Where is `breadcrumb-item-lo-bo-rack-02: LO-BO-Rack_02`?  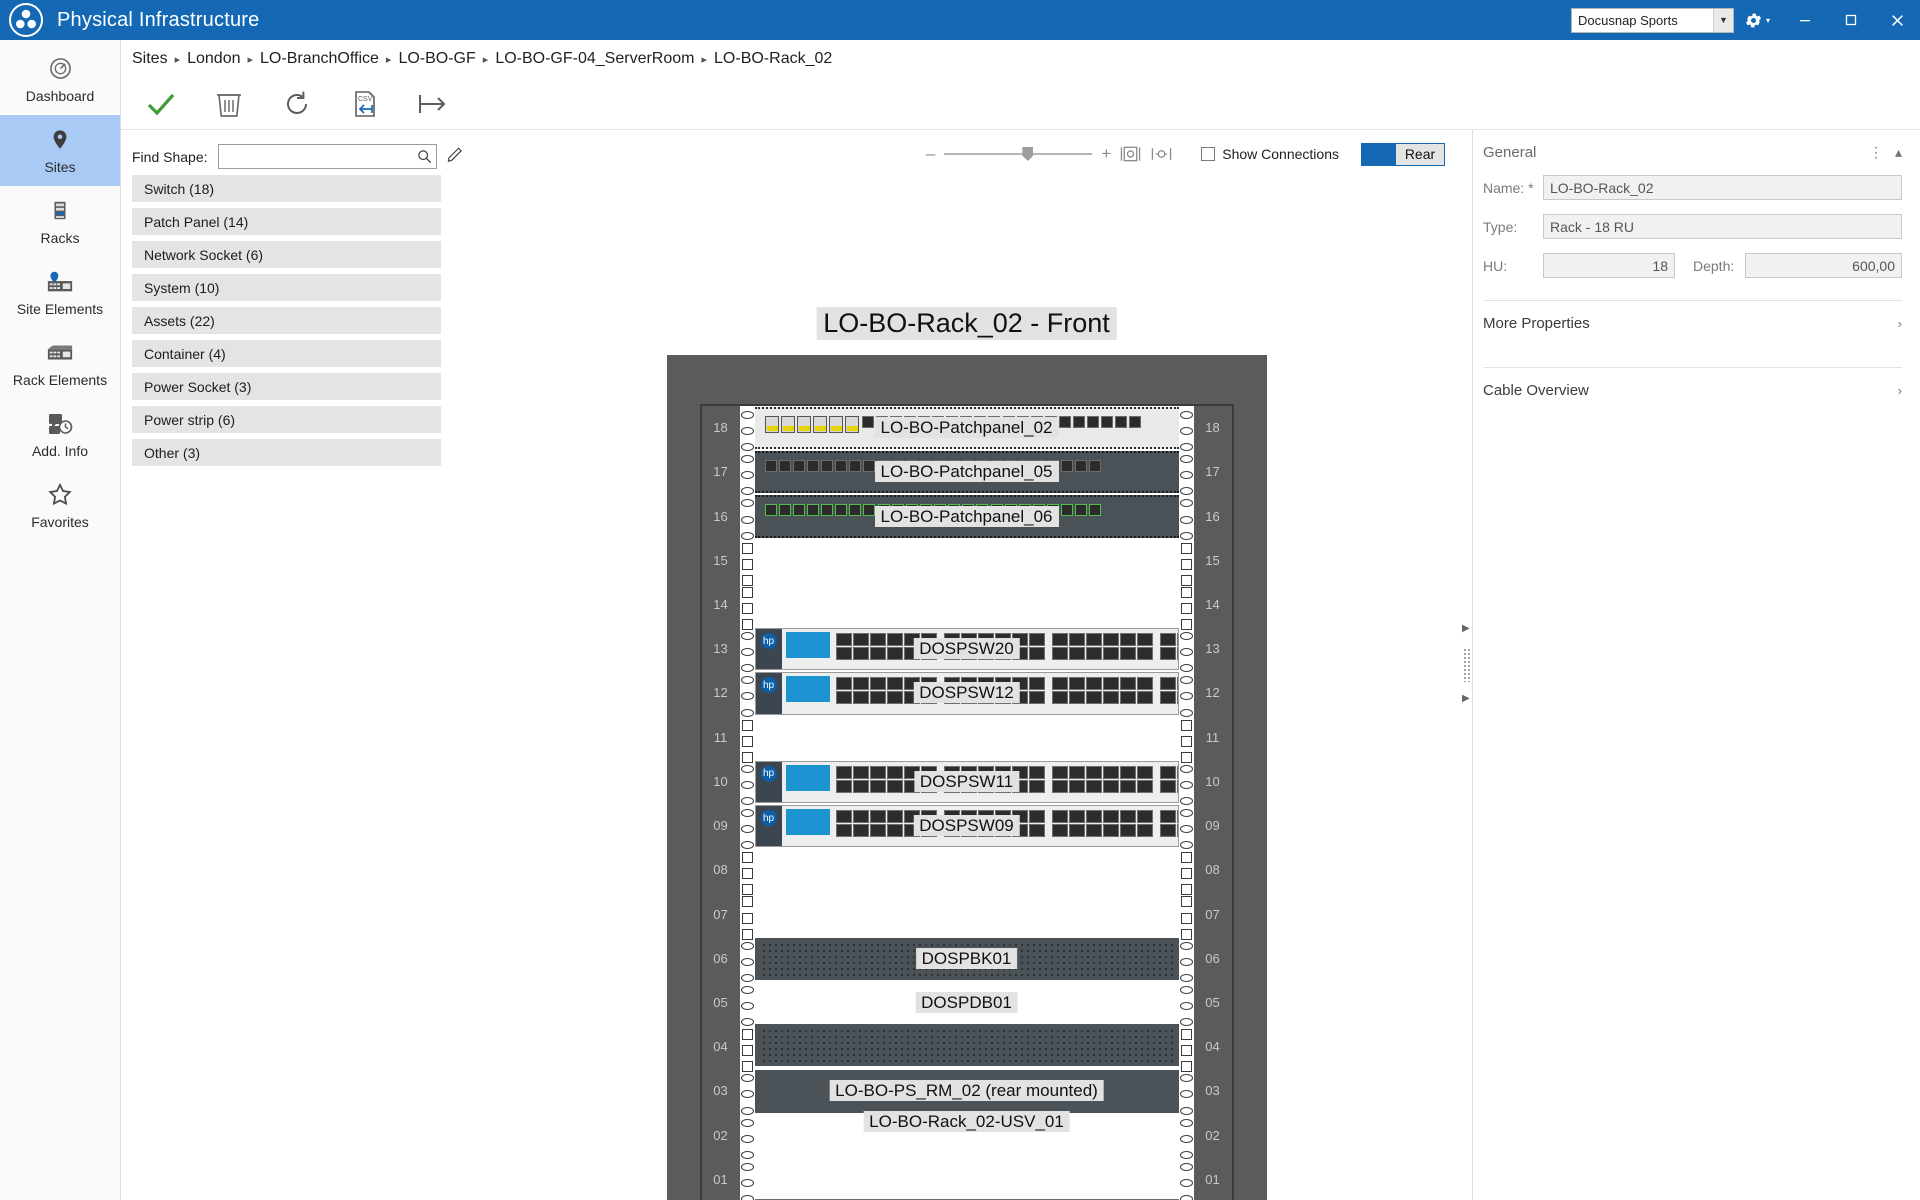
breadcrumb-item-lo-bo-rack-02: LO-BO-Rack_02 is located at coordinates (773, 59).